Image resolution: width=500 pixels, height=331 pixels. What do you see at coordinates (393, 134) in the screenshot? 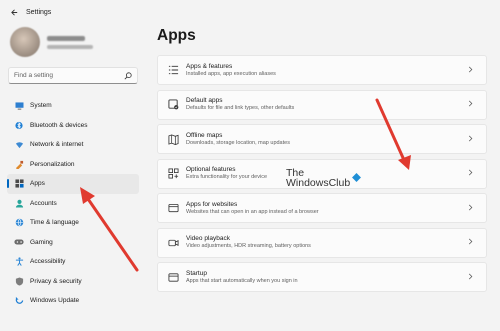
I see `red-arrow-to-optional-features-icon` at bounding box center [393, 134].